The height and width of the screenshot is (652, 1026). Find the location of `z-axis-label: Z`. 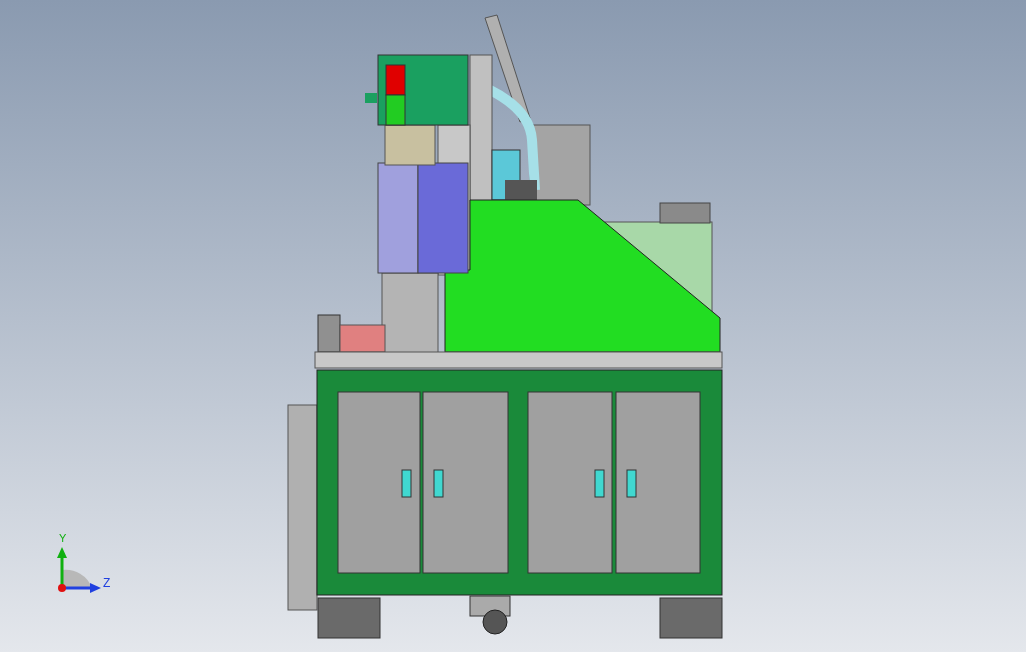

z-axis-label: Z is located at coordinates (107, 583).